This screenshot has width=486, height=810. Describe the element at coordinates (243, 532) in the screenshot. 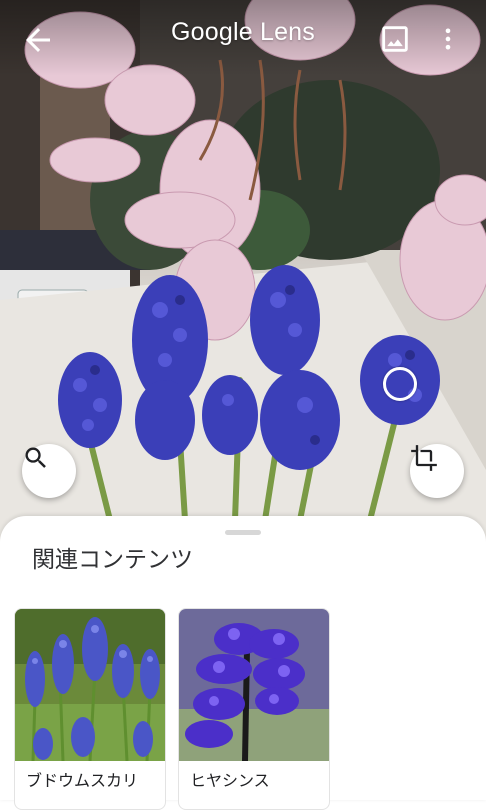

I see `drag-handle` at that location.